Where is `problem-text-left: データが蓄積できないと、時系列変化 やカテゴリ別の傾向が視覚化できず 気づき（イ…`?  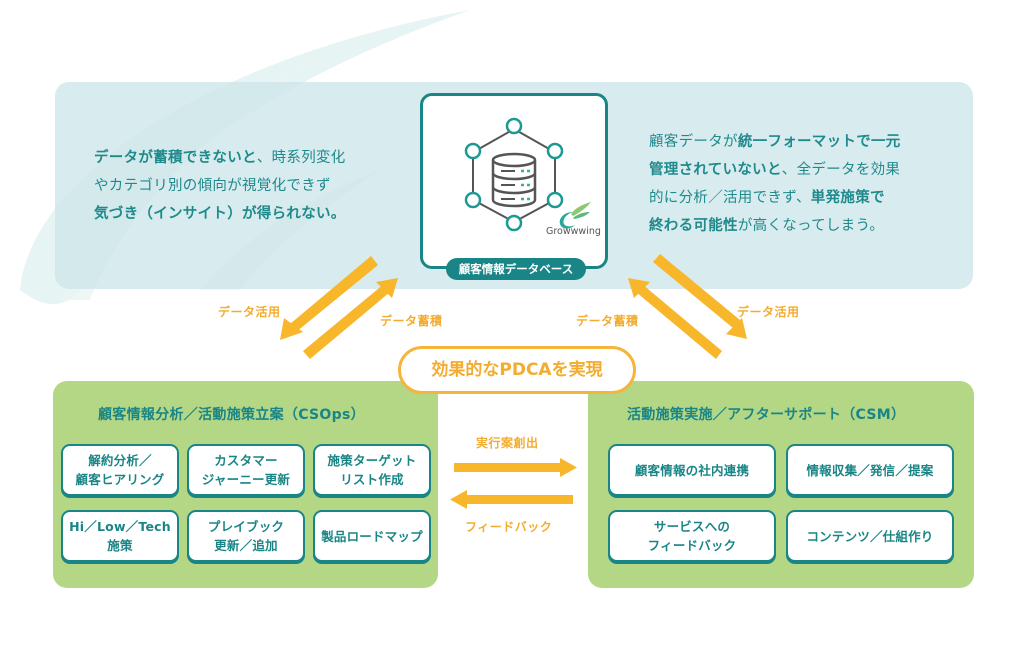 problem-text-left: データが蓄積できないと、時系列変化 やカテゴリ別の傾向が視覚化できず 気づき（イ… is located at coordinates (244, 186).